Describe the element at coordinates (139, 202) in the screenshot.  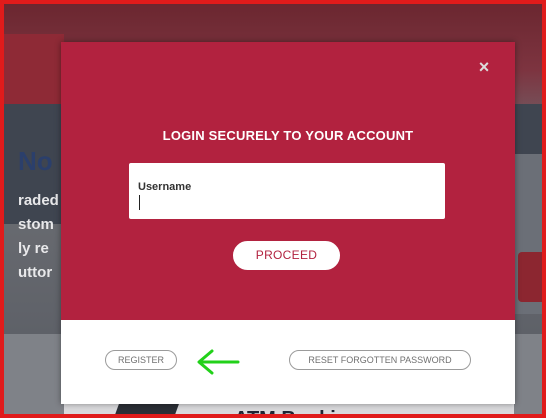
I see `text-cursor` at that location.